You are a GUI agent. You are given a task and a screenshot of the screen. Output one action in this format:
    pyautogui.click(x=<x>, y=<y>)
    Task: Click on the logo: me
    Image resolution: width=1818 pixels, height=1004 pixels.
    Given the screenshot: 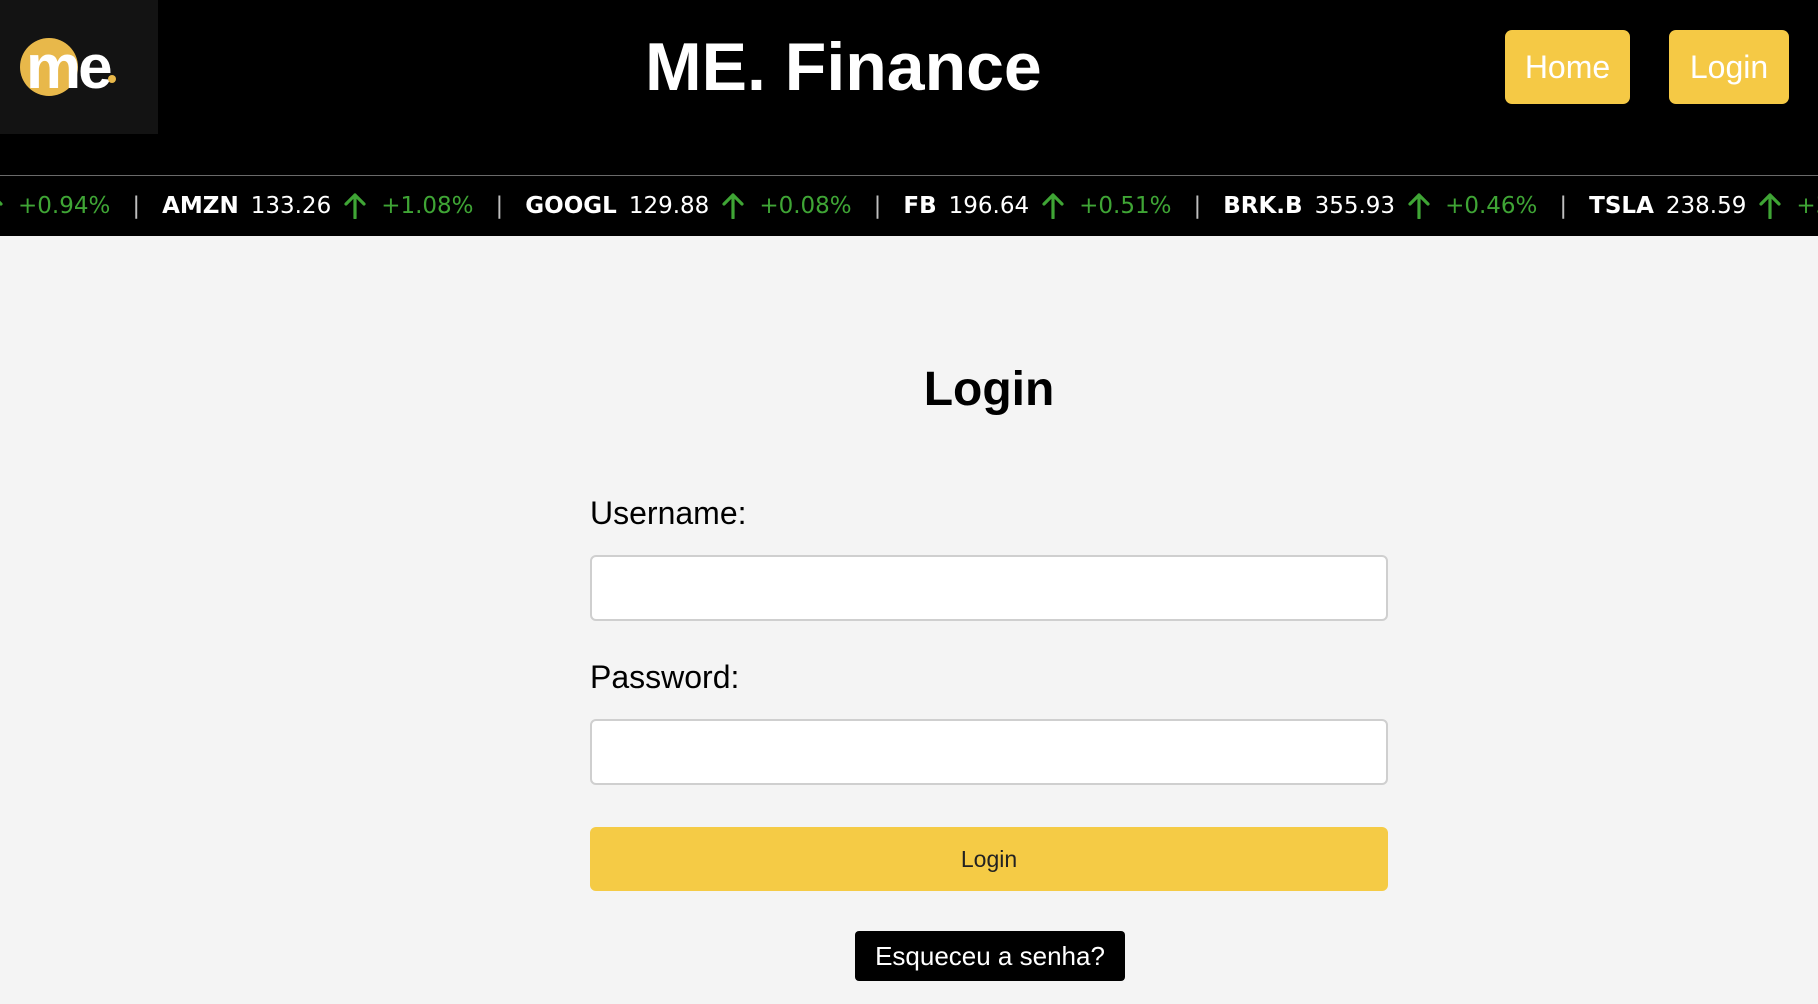 What is the action you would take?
    pyautogui.click(x=79, y=67)
    